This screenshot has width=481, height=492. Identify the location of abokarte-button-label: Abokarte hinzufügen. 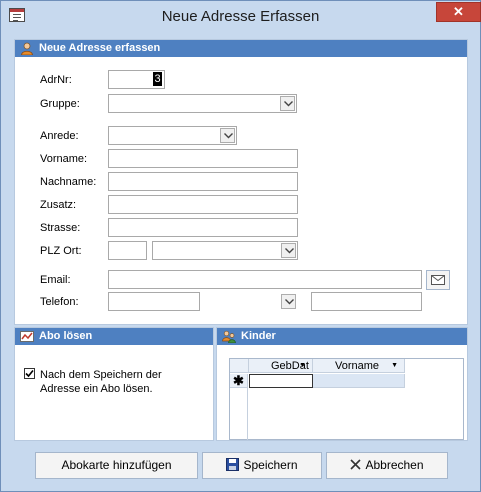
(116, 465).